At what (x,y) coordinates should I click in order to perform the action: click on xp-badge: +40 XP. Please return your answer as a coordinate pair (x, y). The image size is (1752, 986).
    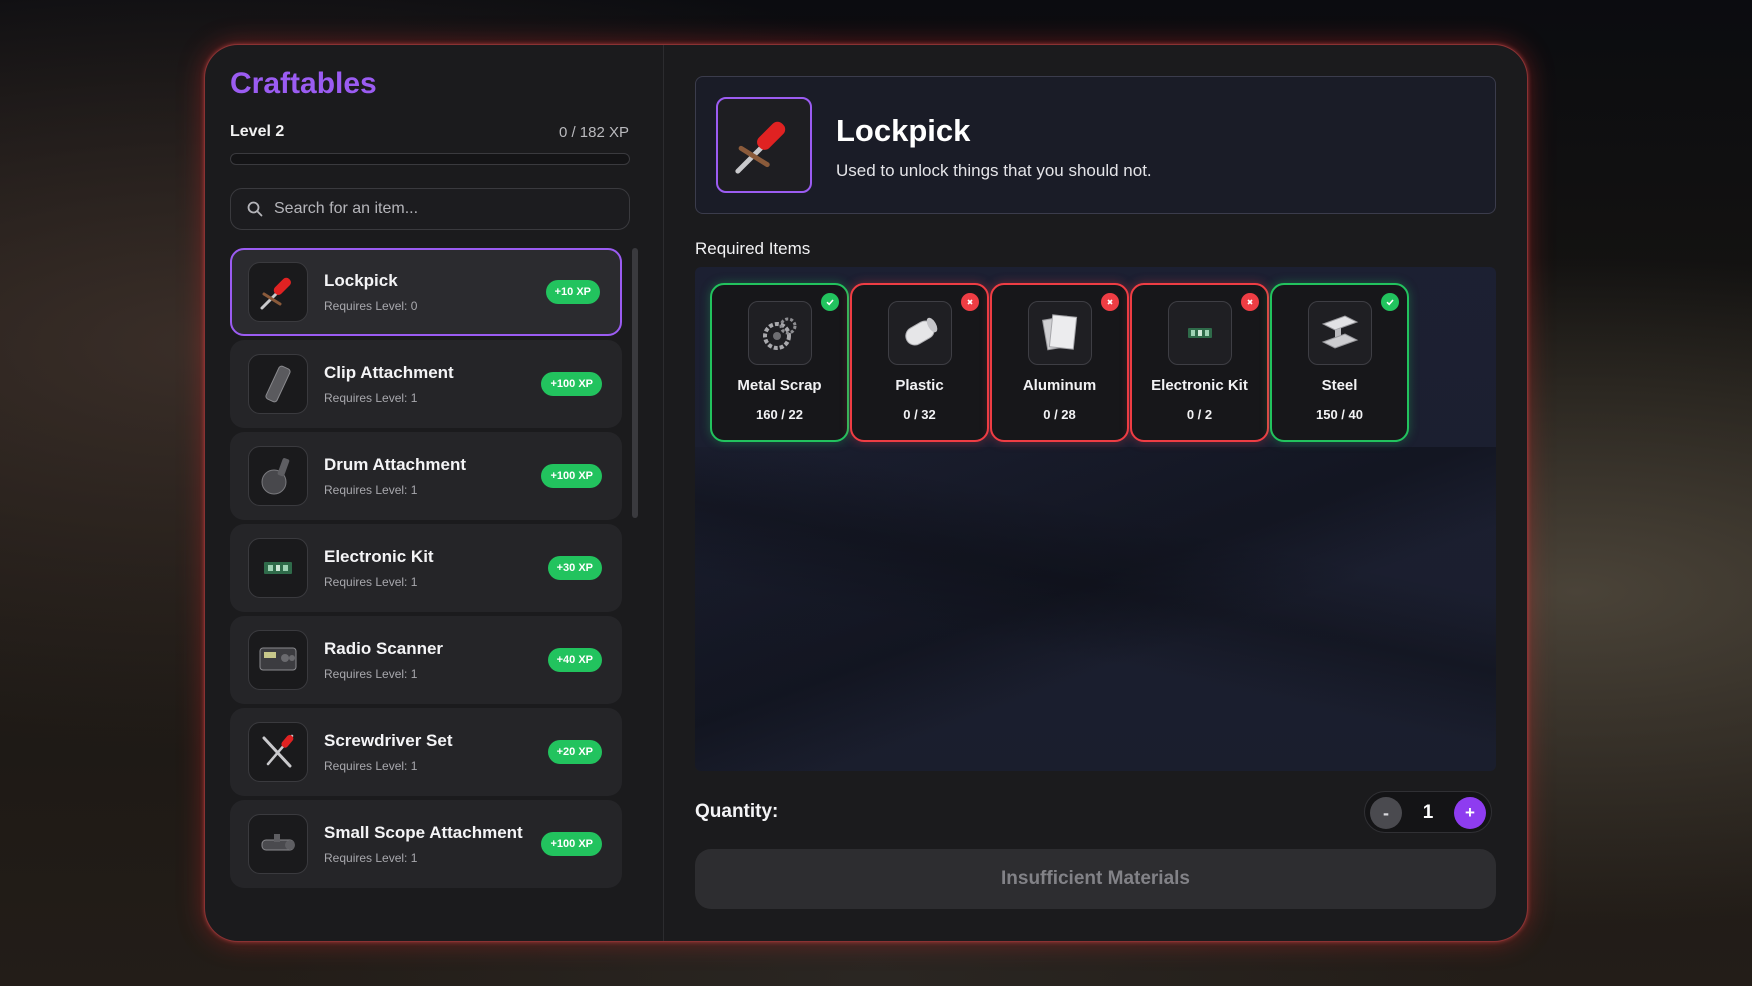
    Looking at the image, I should click on (574, 660).